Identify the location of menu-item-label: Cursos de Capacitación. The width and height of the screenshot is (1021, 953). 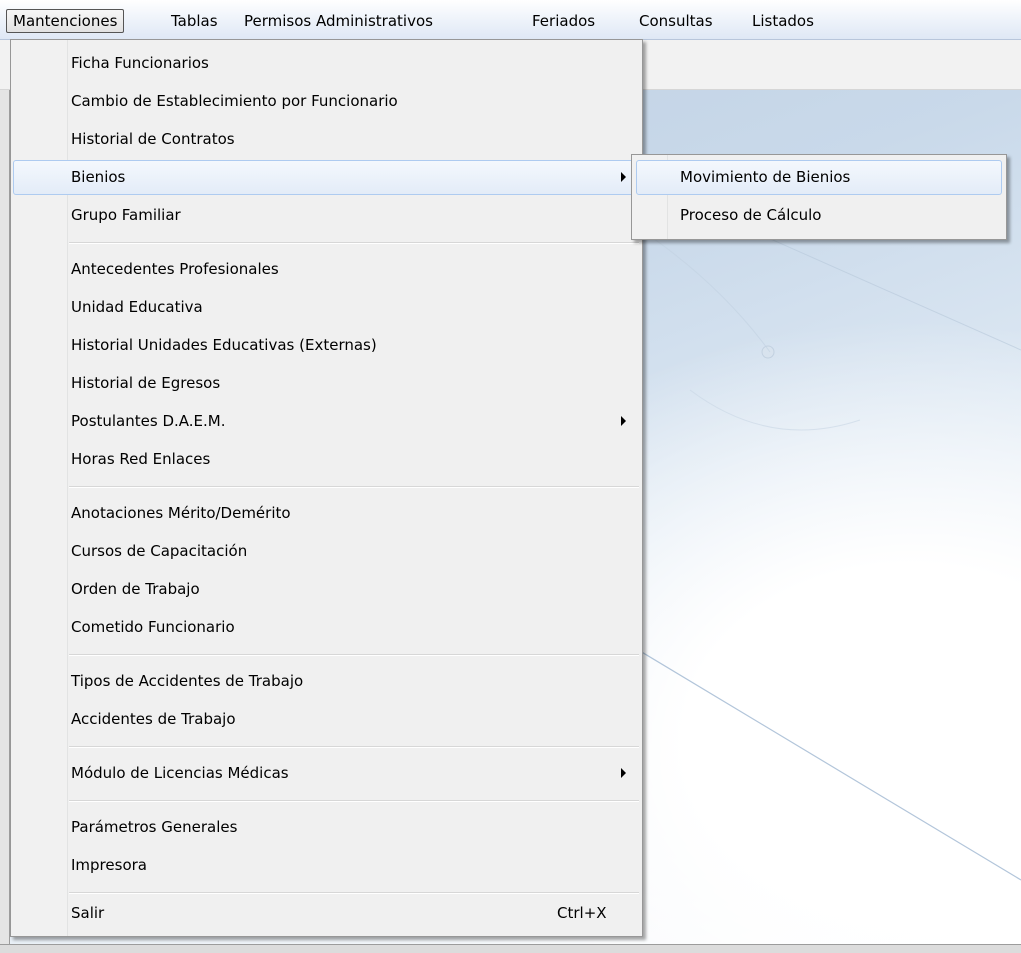
(159, 551).